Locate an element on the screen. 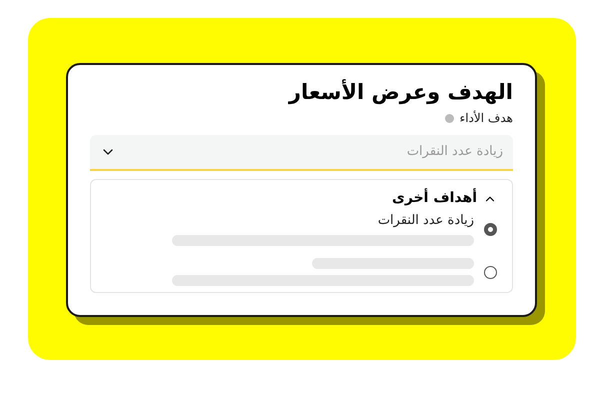 The height and width of the screenshot is (400, 604). dropdown-placeholder: زيادة عدد النقرات is located at coordinates (454, 152).